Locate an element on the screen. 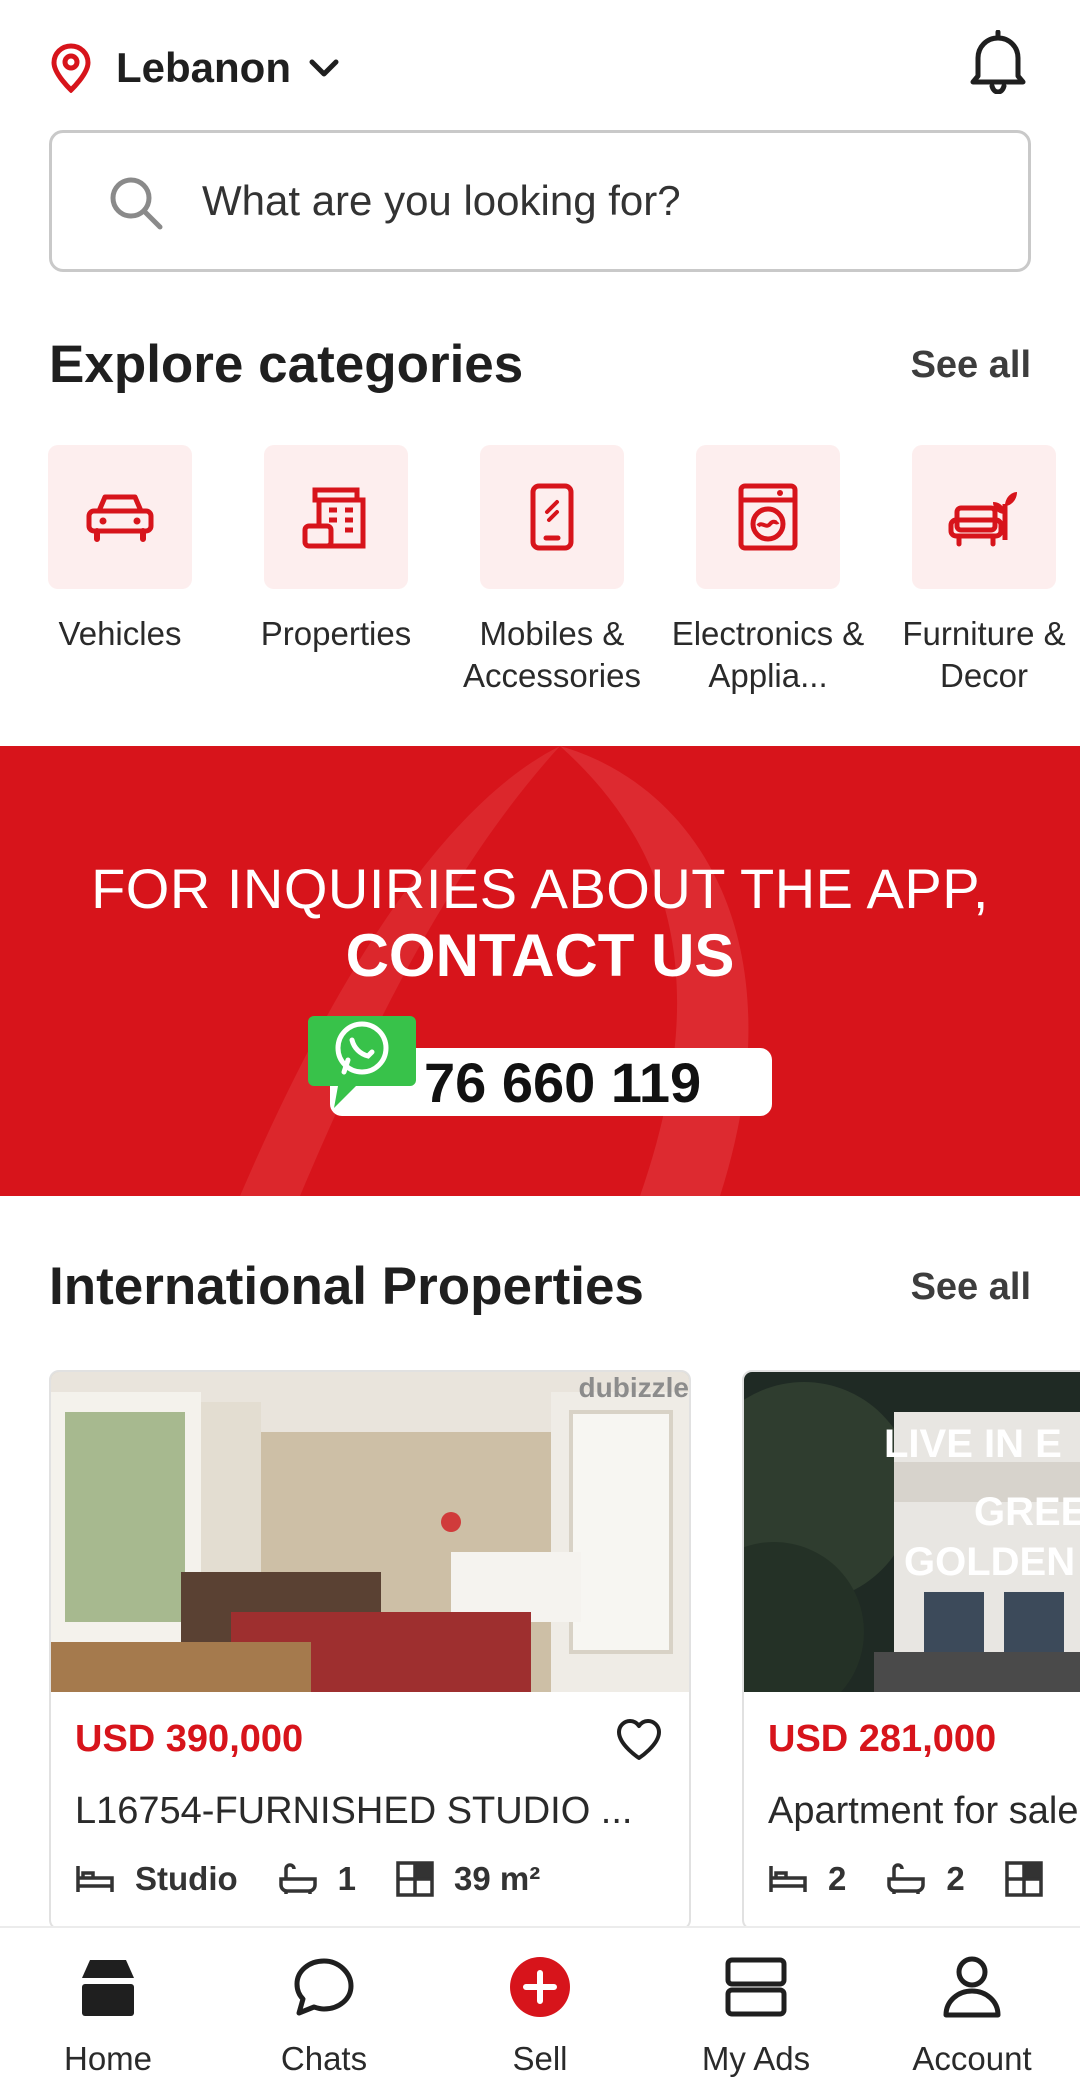 The width and height of the screenshot is (1080, 2097). bedrooms-value: 2 is located at coordinates (837, 1878).